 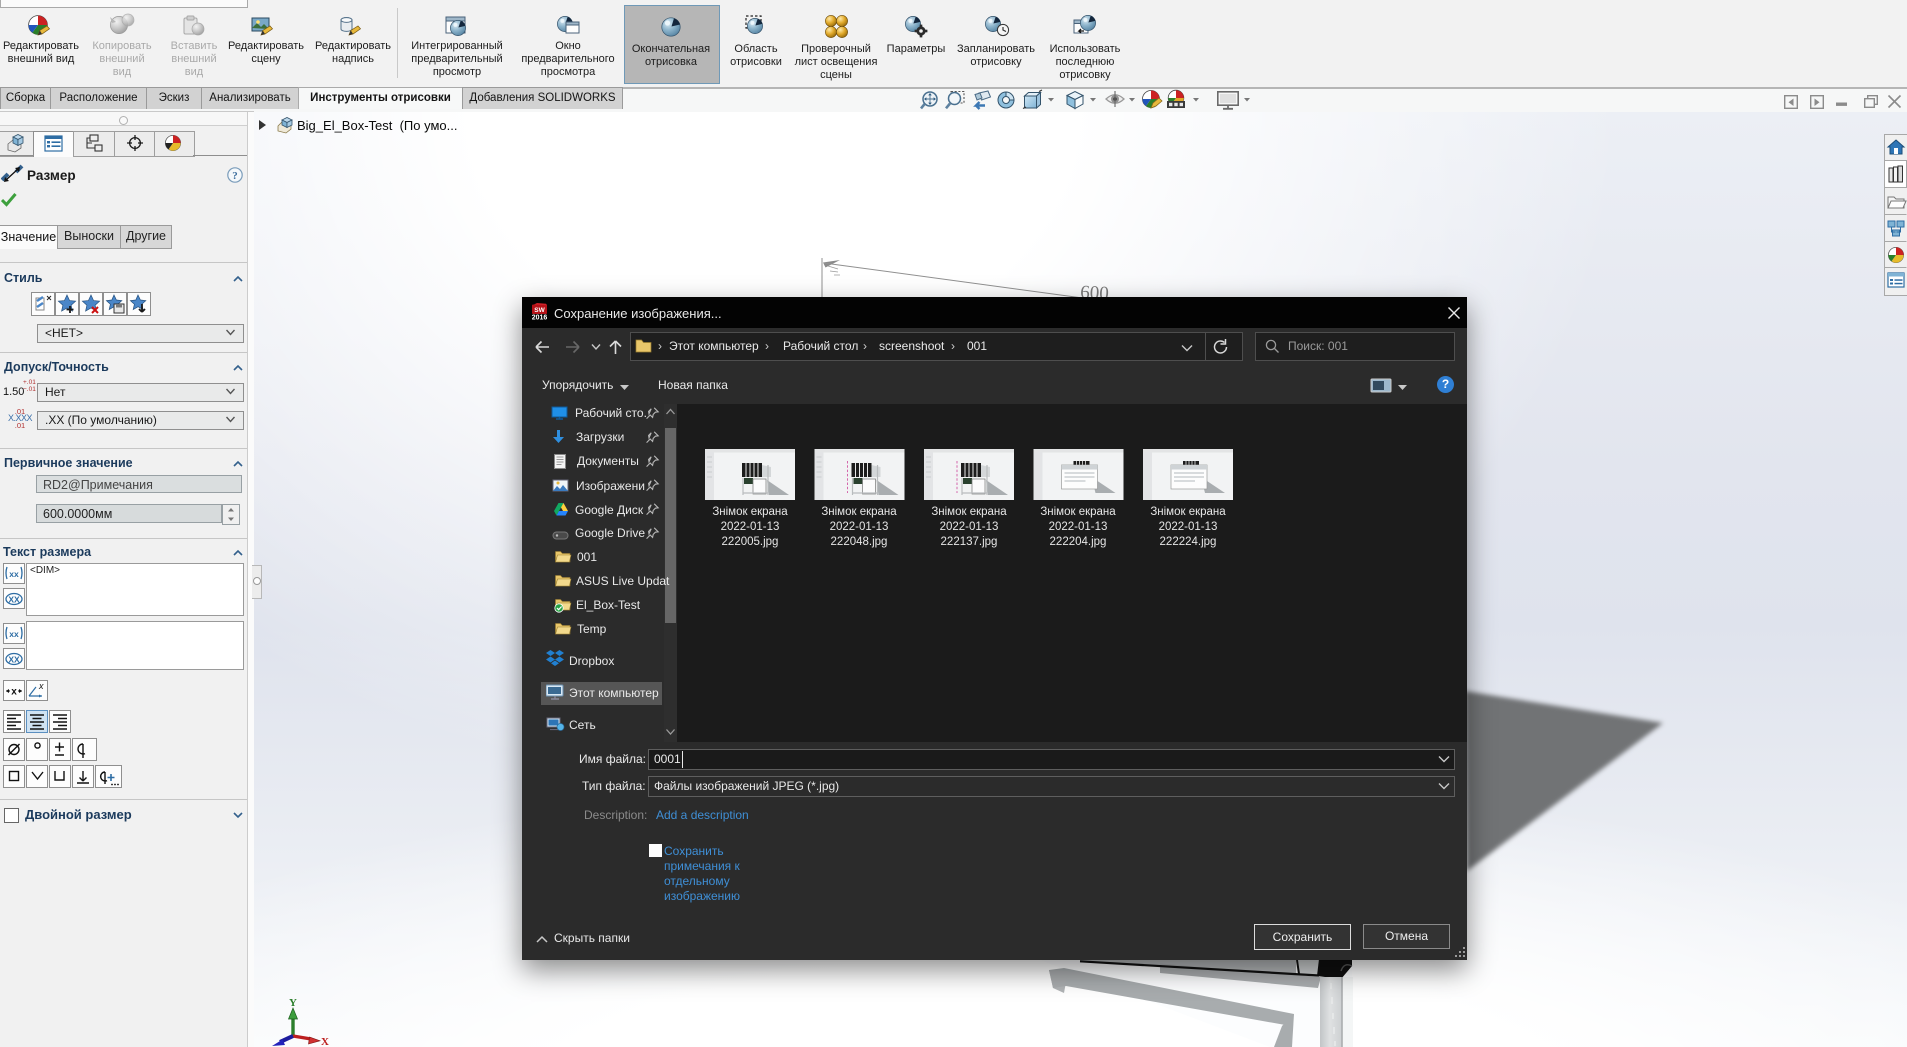 I want to click on svg-text: SW, so click(x=539, y=310).